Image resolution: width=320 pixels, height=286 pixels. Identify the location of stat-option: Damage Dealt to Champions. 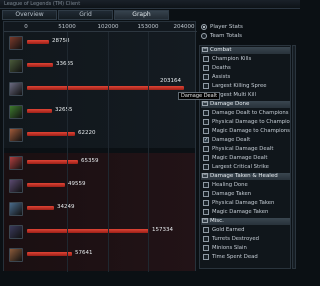
(246, 113).